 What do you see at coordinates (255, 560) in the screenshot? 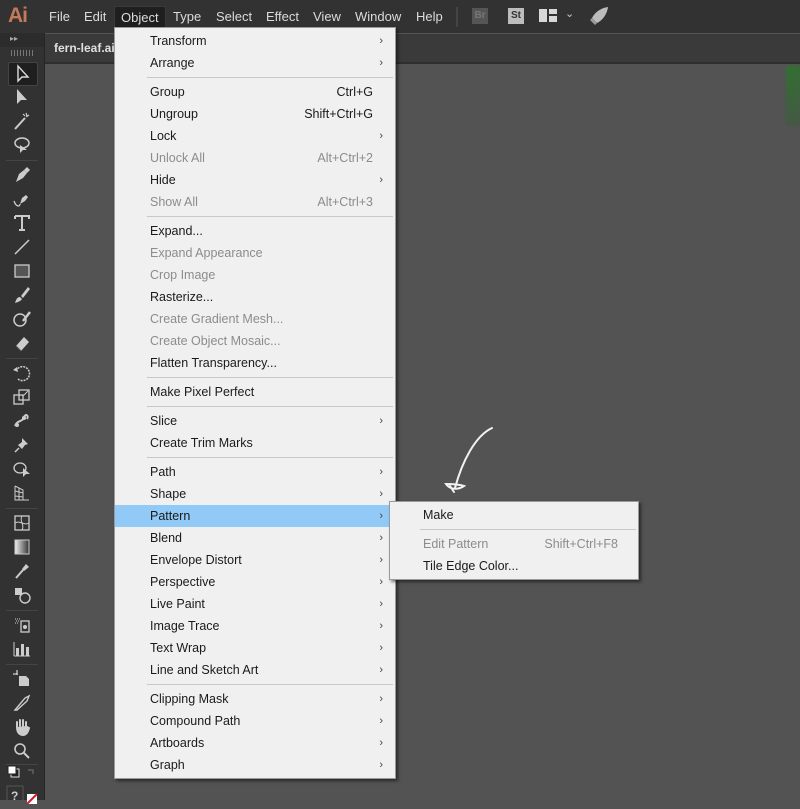
I see `menu-item-envelope-distort: Envelope Distort ›` at bounding box center [255, 560].